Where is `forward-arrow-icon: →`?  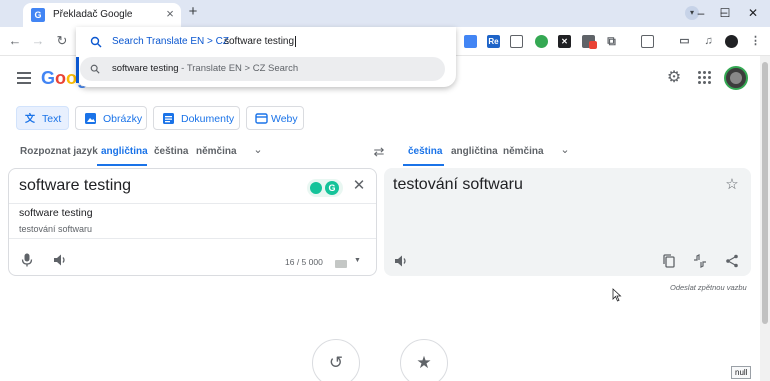 forward-arrow-icon: → is located at coordinates (38, 41).